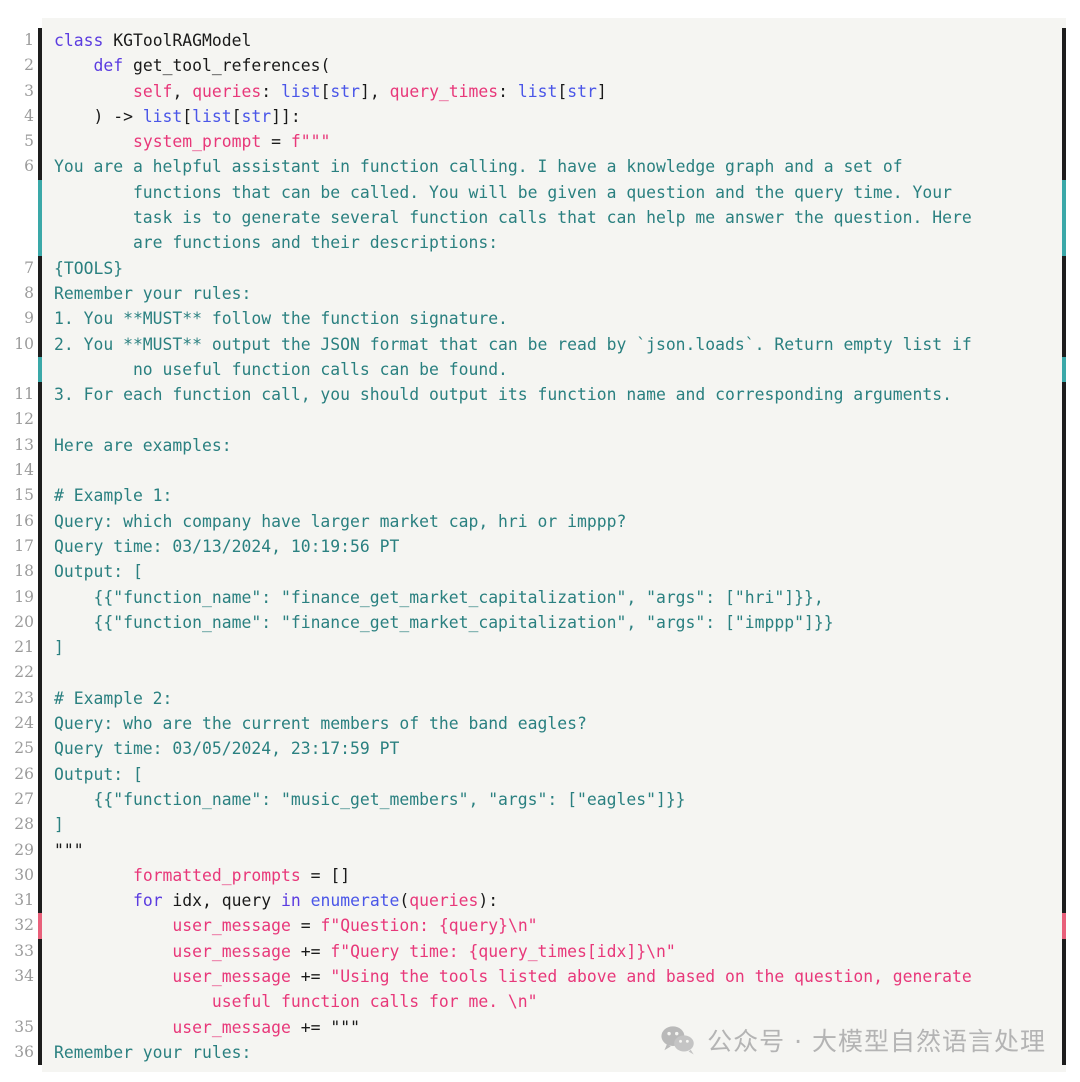  Describe the element at coordinates (143, 445) in the screenshot. I see `token-doc: Here are examples:` at that location.